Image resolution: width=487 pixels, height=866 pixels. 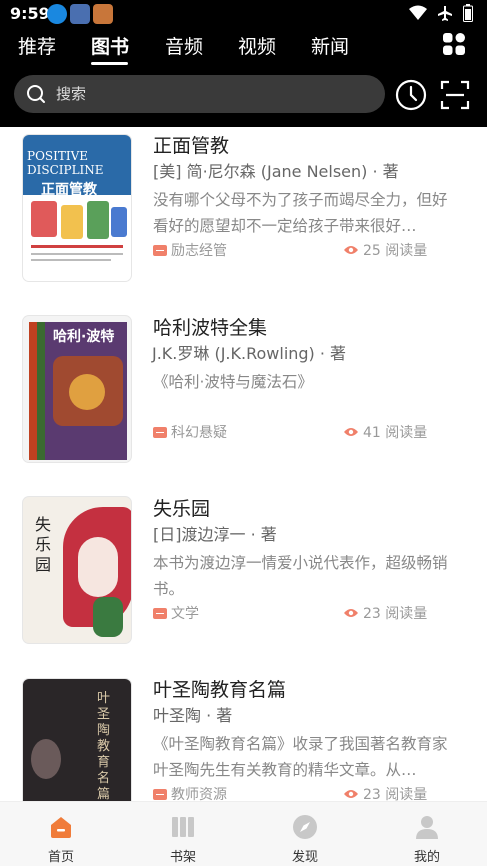 What do you see at coordinates (427, 827) in the screenshot?
I see `user-icon` at bounding box center [427, 827].